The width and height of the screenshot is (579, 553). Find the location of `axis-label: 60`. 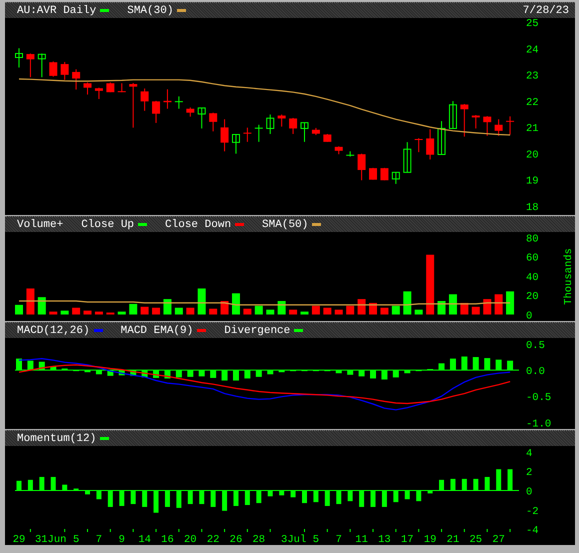

axis-label: 60 is located at coordinates (532, 258).